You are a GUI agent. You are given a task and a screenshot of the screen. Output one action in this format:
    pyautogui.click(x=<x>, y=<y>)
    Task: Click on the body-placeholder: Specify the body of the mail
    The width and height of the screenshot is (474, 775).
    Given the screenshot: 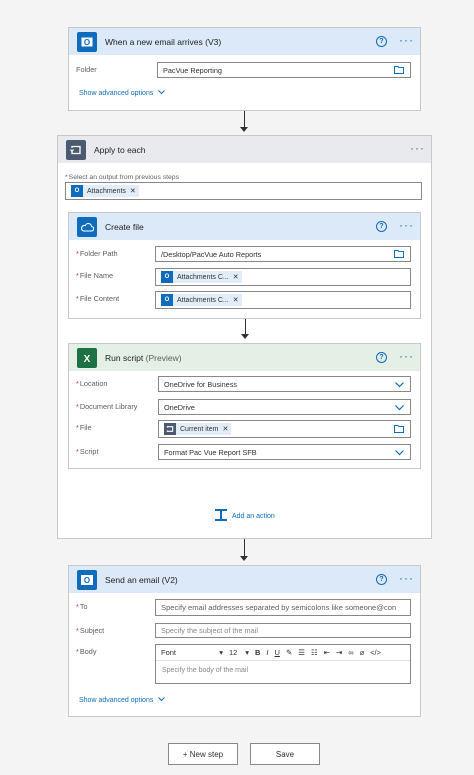 What is the action you would take?
    pyautogui.click(x=205, y=670)
    